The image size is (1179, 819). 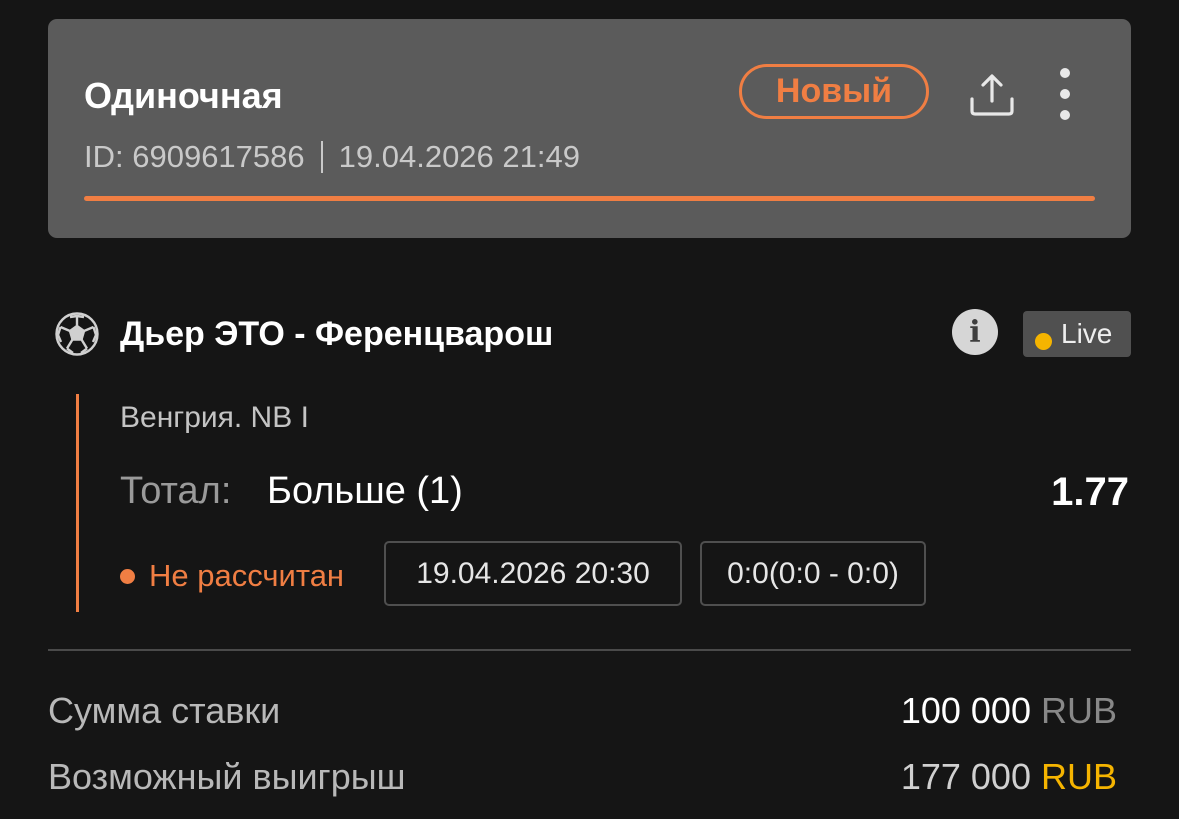 What do you see at coordinates (813, 573) in the screenshot?
I see `event-score: 0:0(0:0 - 0:0)` at bounding box center [813, 573].